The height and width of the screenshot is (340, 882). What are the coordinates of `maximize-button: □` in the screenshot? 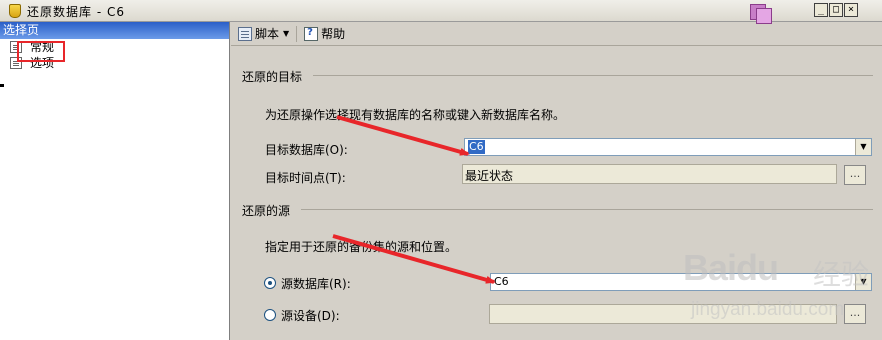 It's located at (836, 10).